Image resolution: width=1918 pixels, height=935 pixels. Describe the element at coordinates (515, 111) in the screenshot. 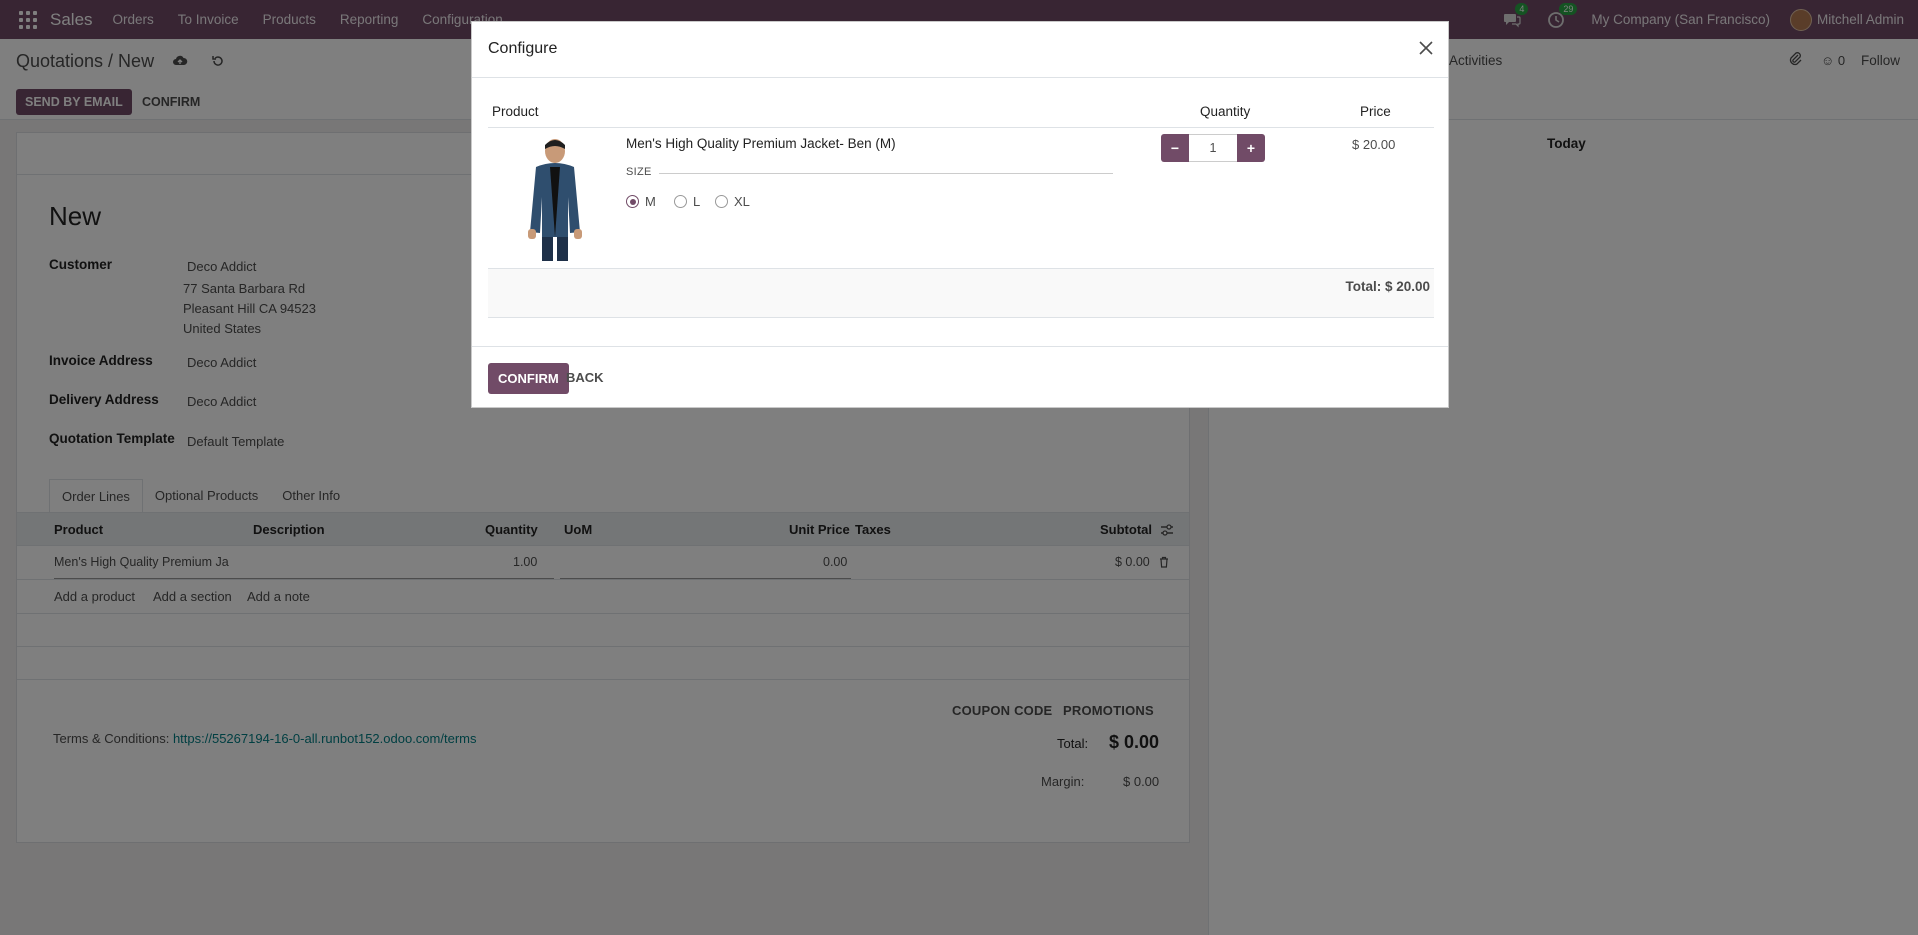

I see `column-product: Product` at that location.